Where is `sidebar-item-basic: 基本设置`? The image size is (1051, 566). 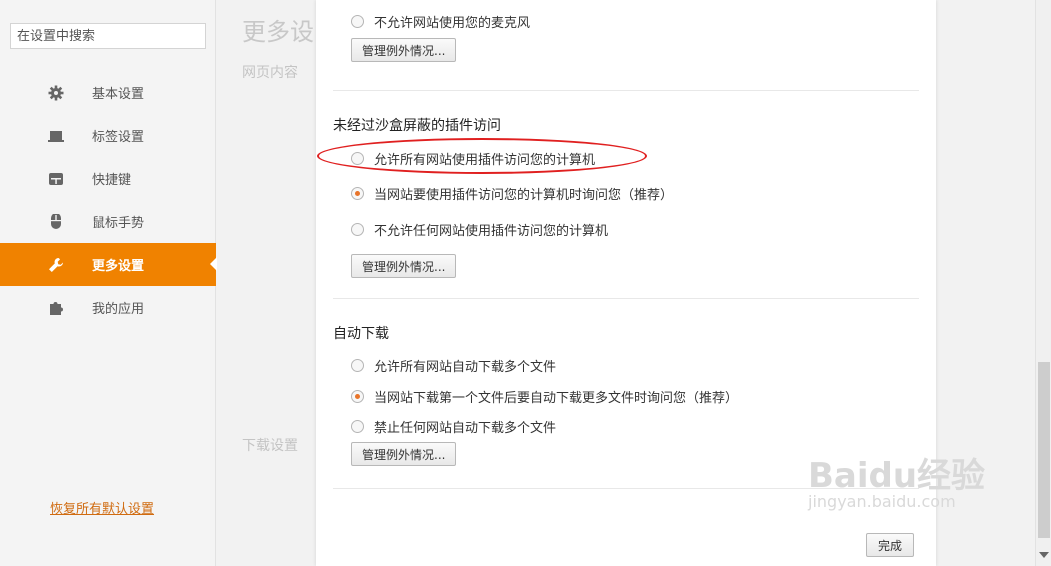 sidebar-item-basic: 基本设置 is located at coordinates (108, 92).